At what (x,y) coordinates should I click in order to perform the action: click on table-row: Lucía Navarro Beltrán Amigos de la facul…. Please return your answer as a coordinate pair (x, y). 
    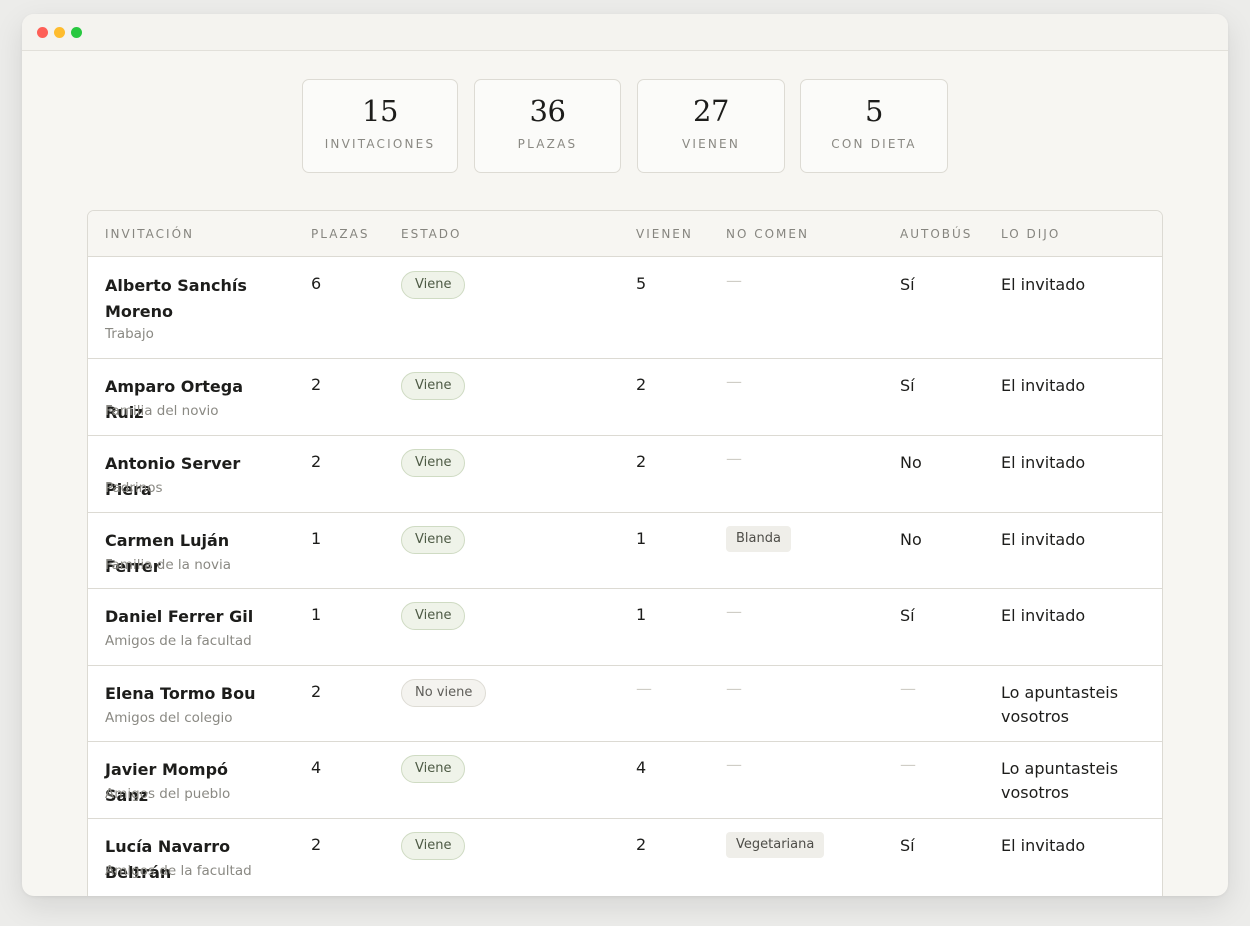
    Looking at the image, I should click on (625, 857).